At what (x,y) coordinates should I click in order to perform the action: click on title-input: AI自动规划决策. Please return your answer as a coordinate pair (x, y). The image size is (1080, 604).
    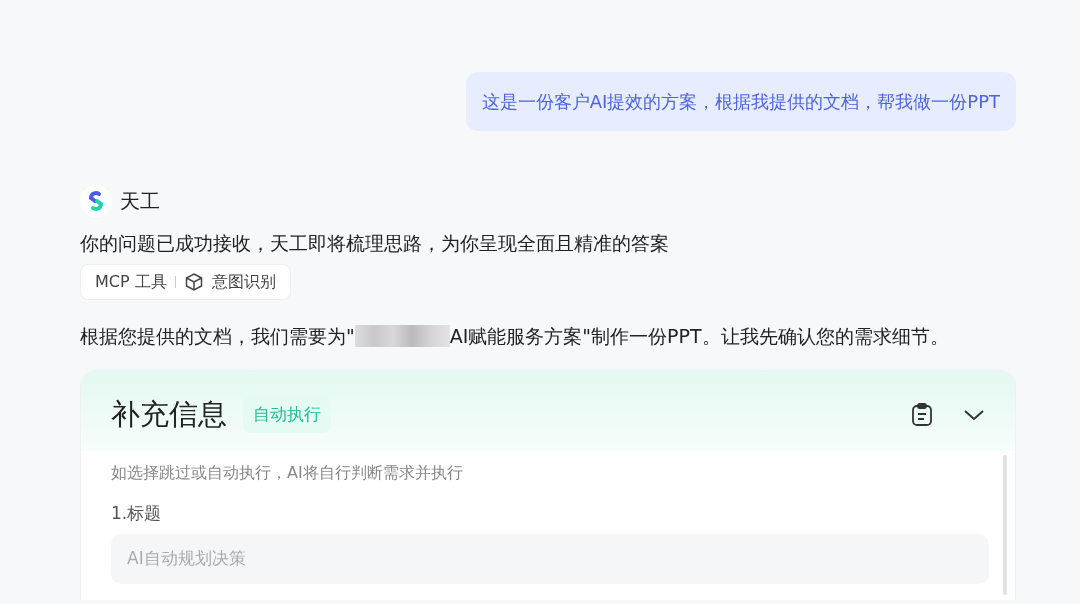
    Looking at the image, I should click on (550, 559).